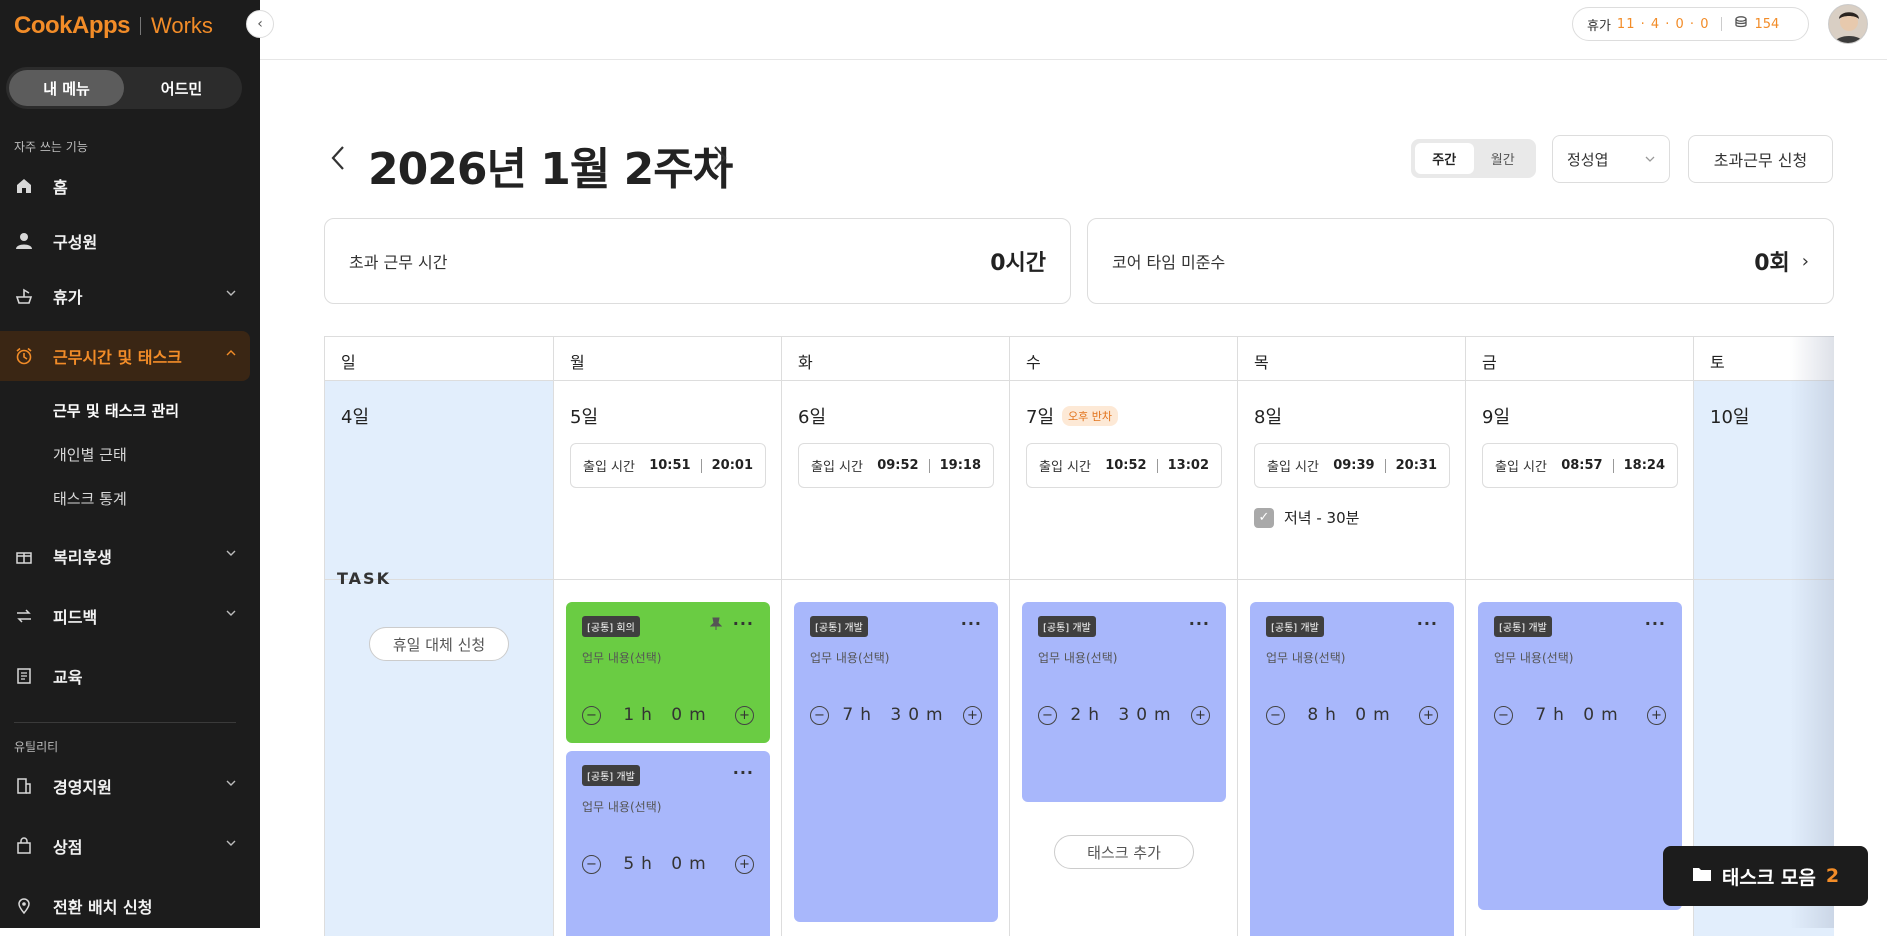 Image resolution: width=1887 pixels, height=936 pixels. I want to click on dinner-checkbox: ✓ 저녁 - 30분, so click(1306, 517).